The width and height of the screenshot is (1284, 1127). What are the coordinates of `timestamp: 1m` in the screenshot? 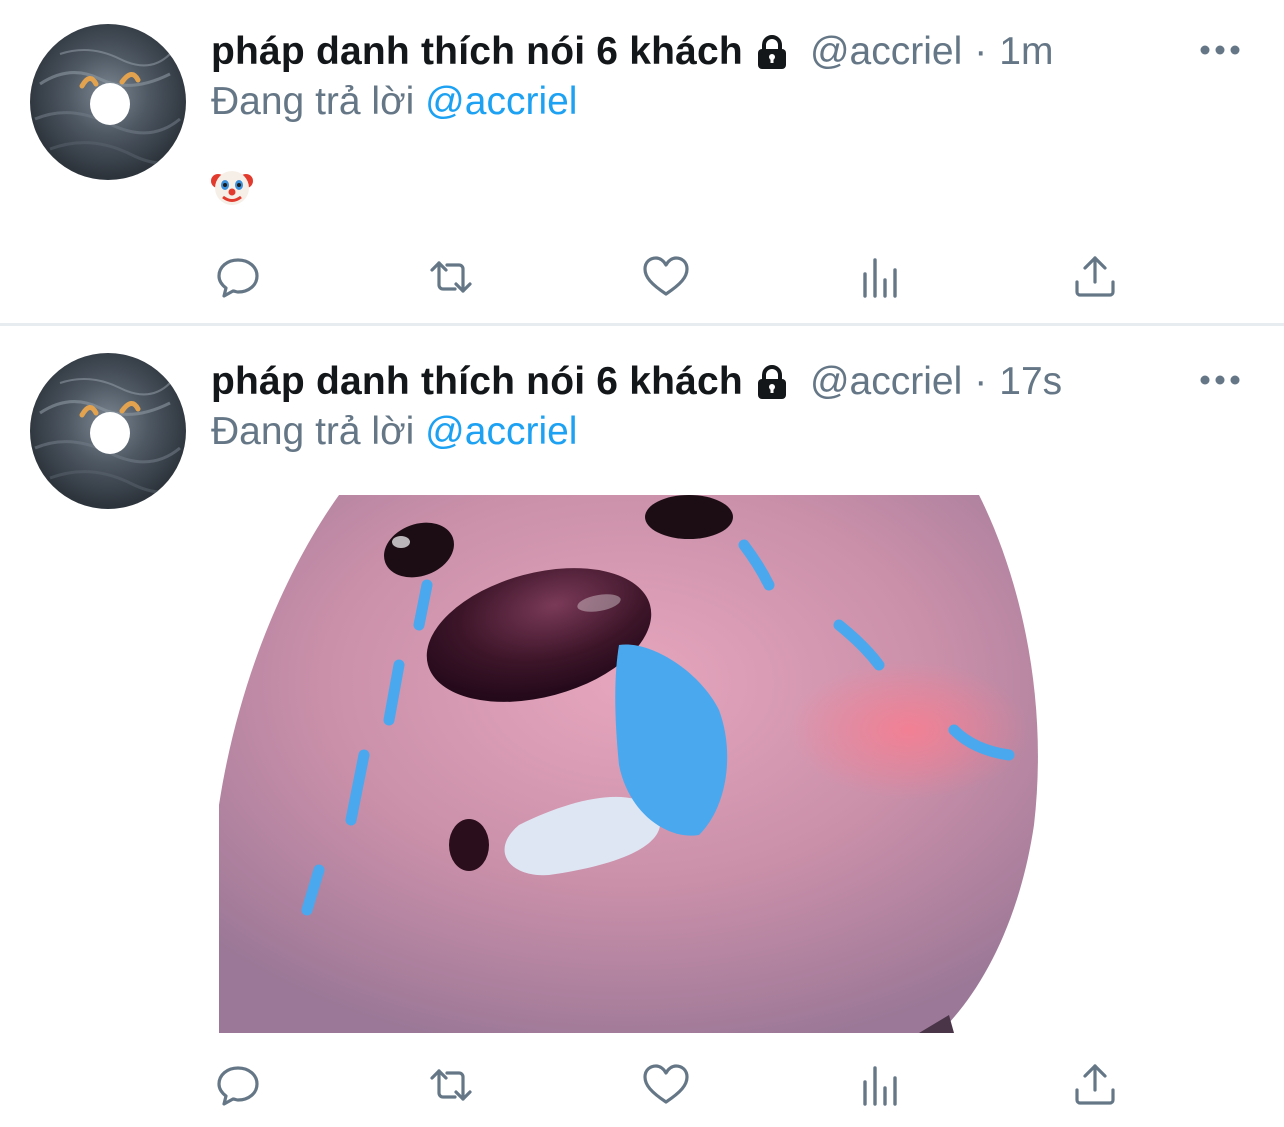 It's located at (1026, 52).